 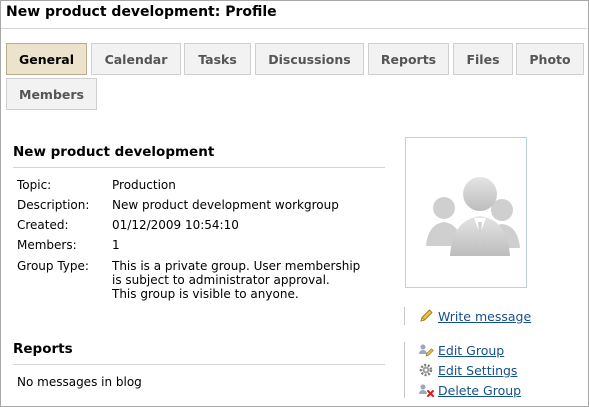 I want to click on edit-group-icon, so click(x=426, y=350).